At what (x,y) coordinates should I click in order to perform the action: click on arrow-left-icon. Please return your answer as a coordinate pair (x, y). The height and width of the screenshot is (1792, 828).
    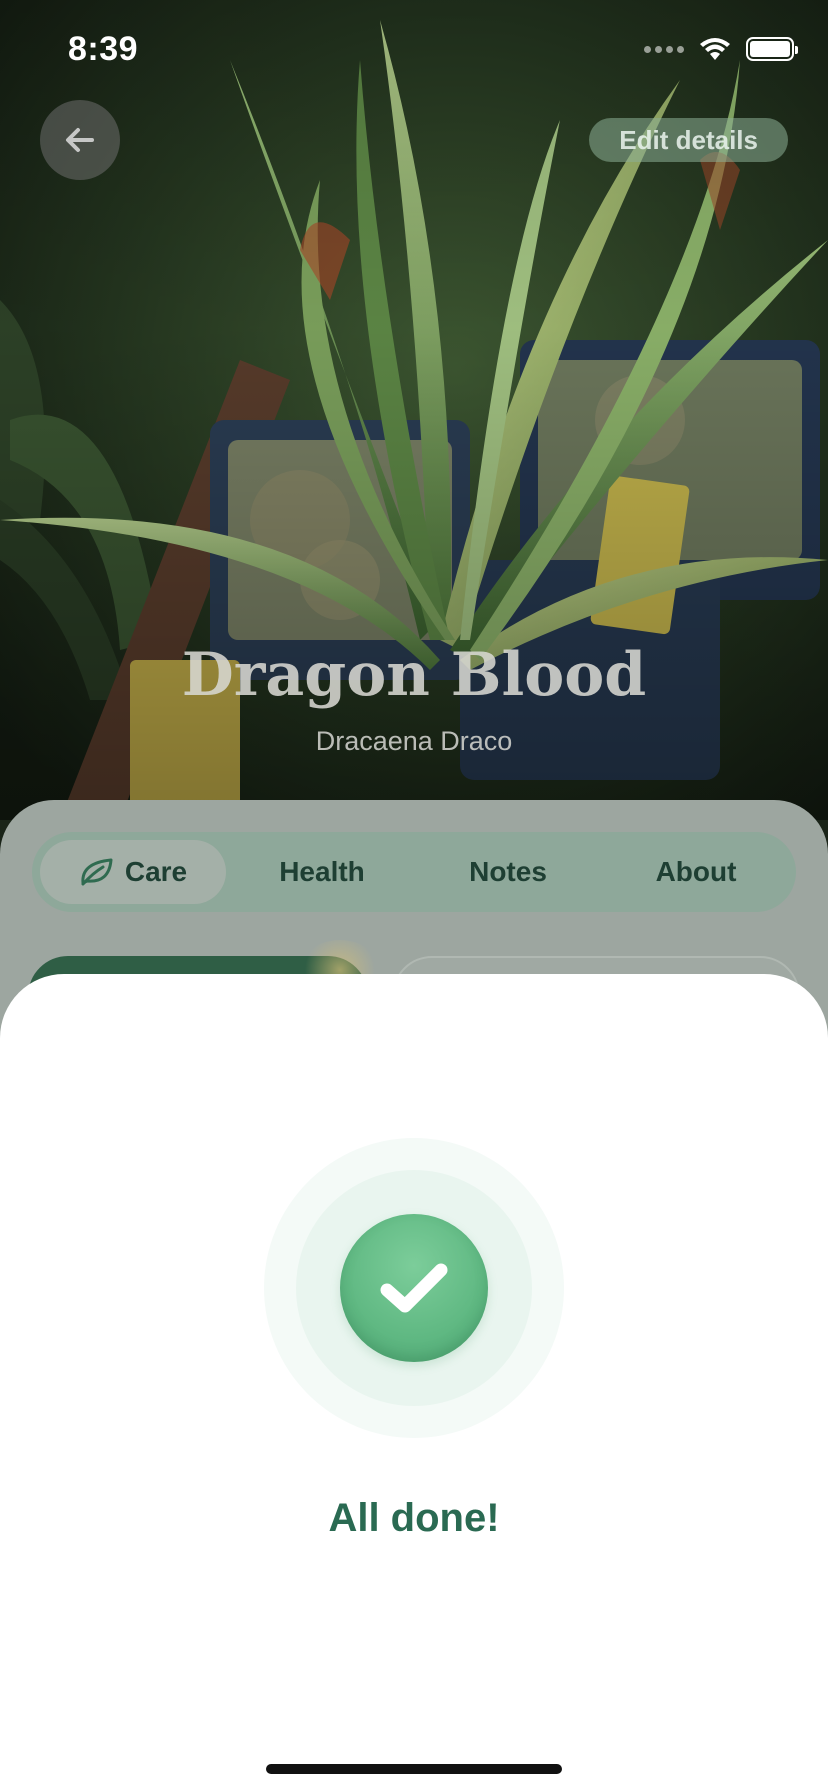
    Looking at the image, I should click on (80, 140).